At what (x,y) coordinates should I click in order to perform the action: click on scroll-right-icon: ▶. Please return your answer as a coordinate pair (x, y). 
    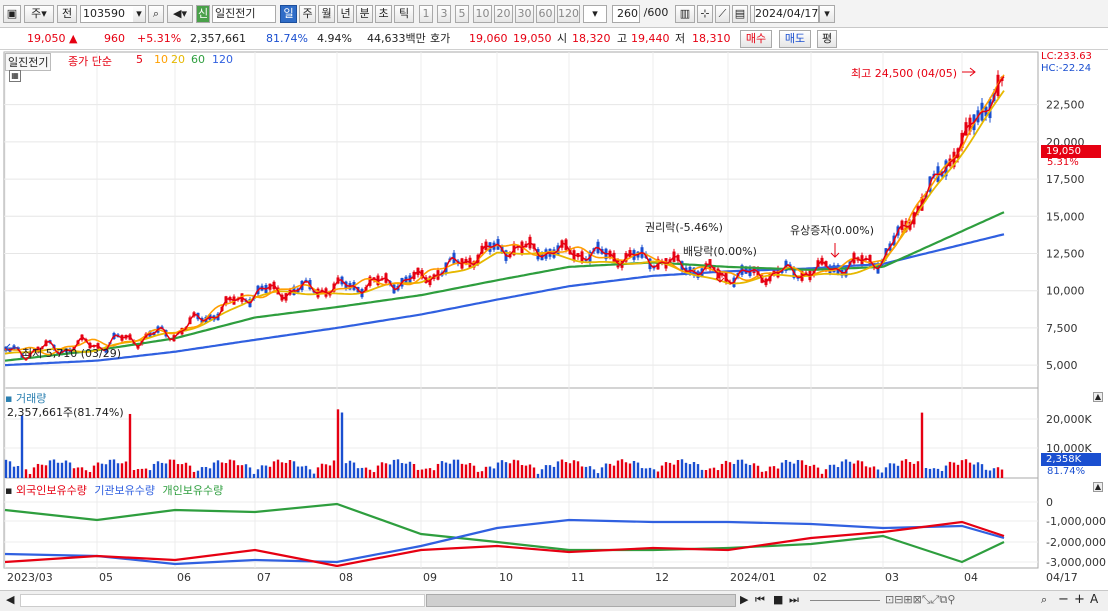
    Looking at the image, I should click on (744, 599).